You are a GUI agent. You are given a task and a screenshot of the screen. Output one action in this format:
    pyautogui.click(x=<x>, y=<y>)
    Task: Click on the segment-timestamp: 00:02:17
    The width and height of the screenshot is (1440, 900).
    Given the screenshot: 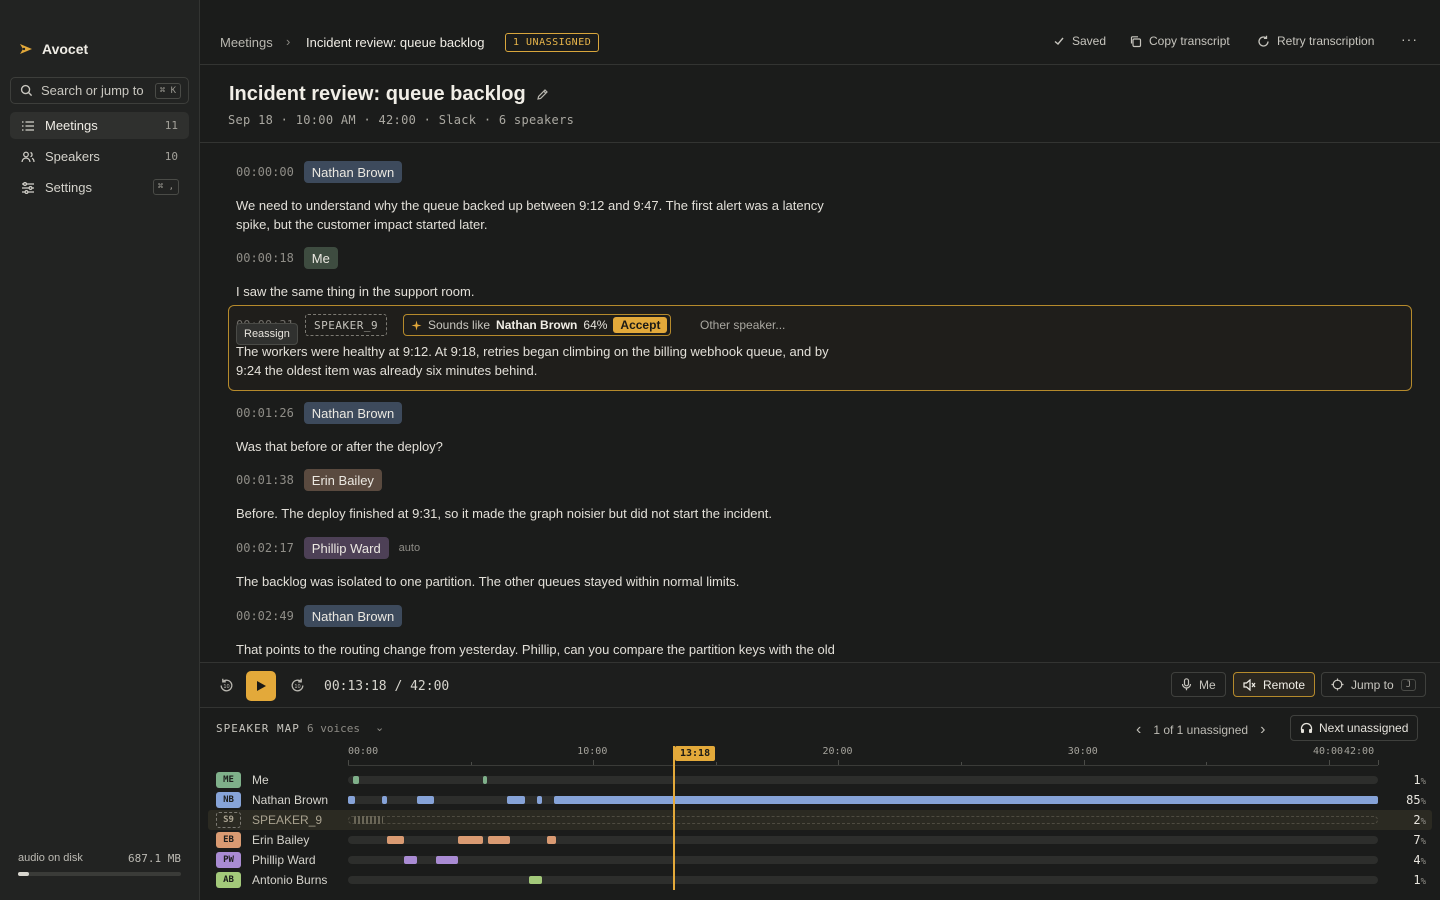 What is the action you would take?
    pyautogui.click(x=265, y=548)
    